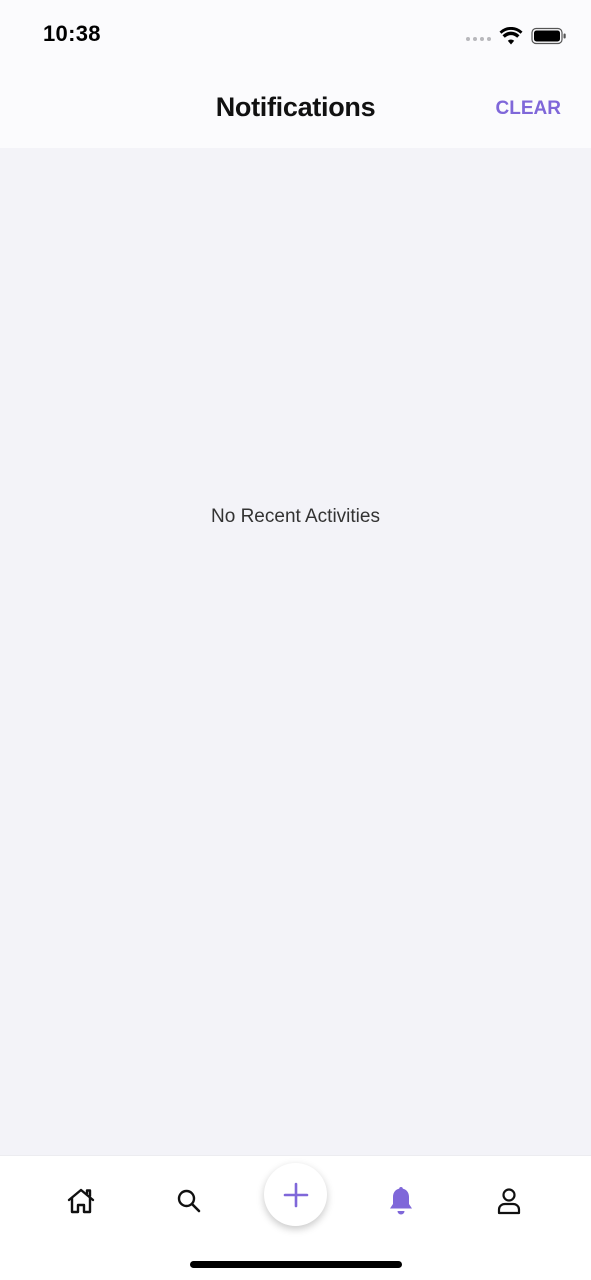  What do you see at coordinates (295, 109) in the screenshot?
I see `navigation-header: Notifications CLEAR` at bounding box center [295, 109].